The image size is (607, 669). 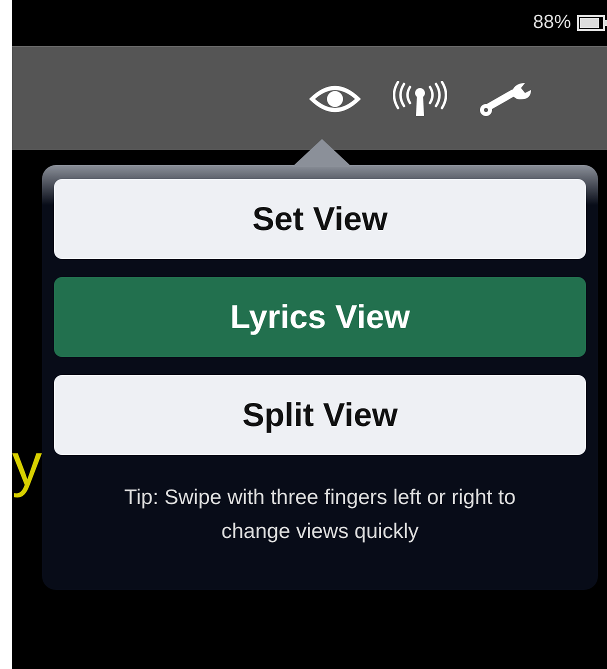 What do you see at coordinates (27, 465) in the screenshot?
I see `lyrics-text: y` at bounding box center [27, 465].